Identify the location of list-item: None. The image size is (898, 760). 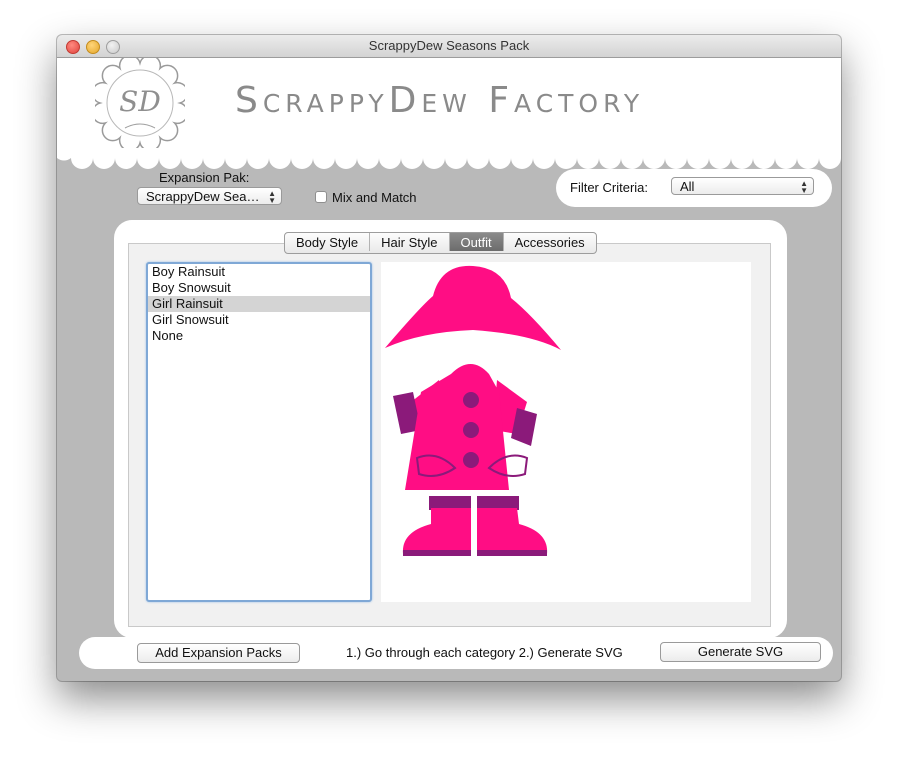
(259, 336).